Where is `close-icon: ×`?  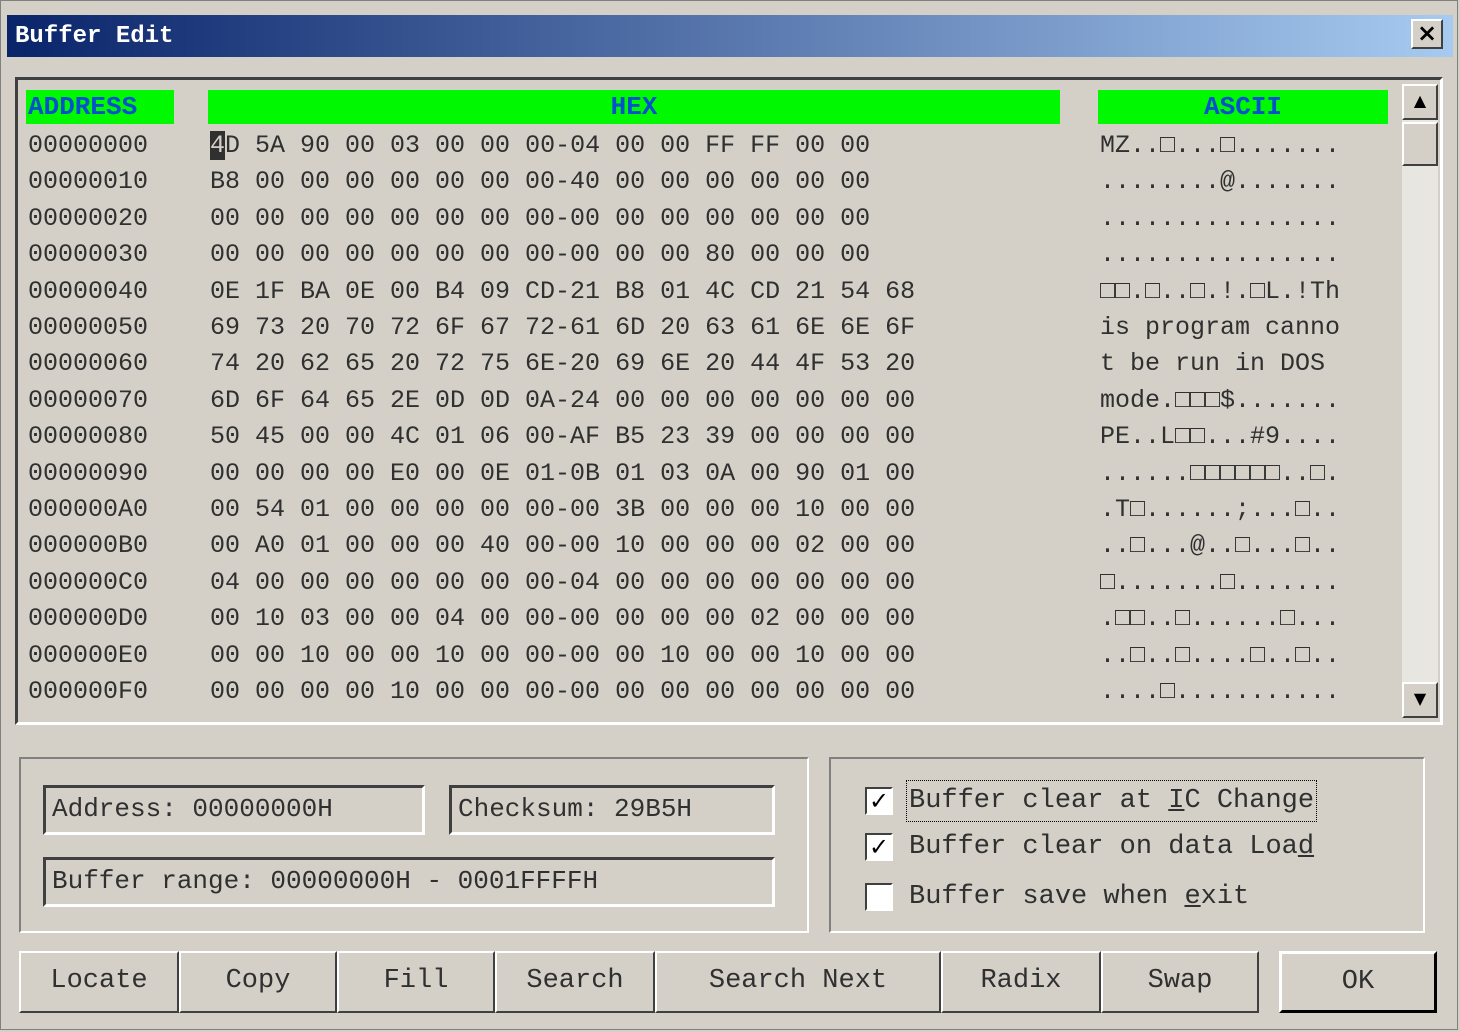 close-icon: × is located at coordinates (1427, 33).